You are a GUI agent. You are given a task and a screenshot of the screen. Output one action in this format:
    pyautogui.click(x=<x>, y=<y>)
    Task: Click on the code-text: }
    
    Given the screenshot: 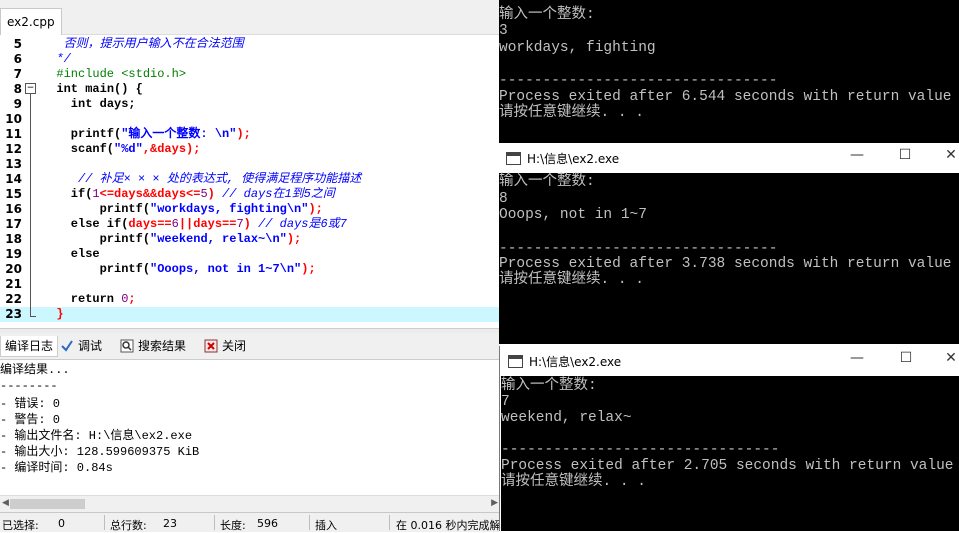 What is the action you would take?
    pyautogui.click(x=52, y=314)
    